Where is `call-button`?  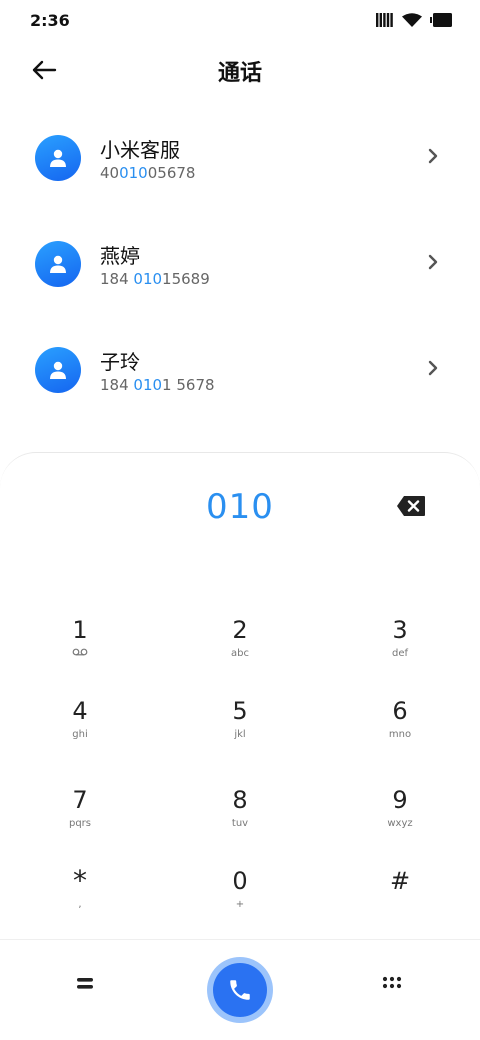
call-button is located at coordinates (240, 990).